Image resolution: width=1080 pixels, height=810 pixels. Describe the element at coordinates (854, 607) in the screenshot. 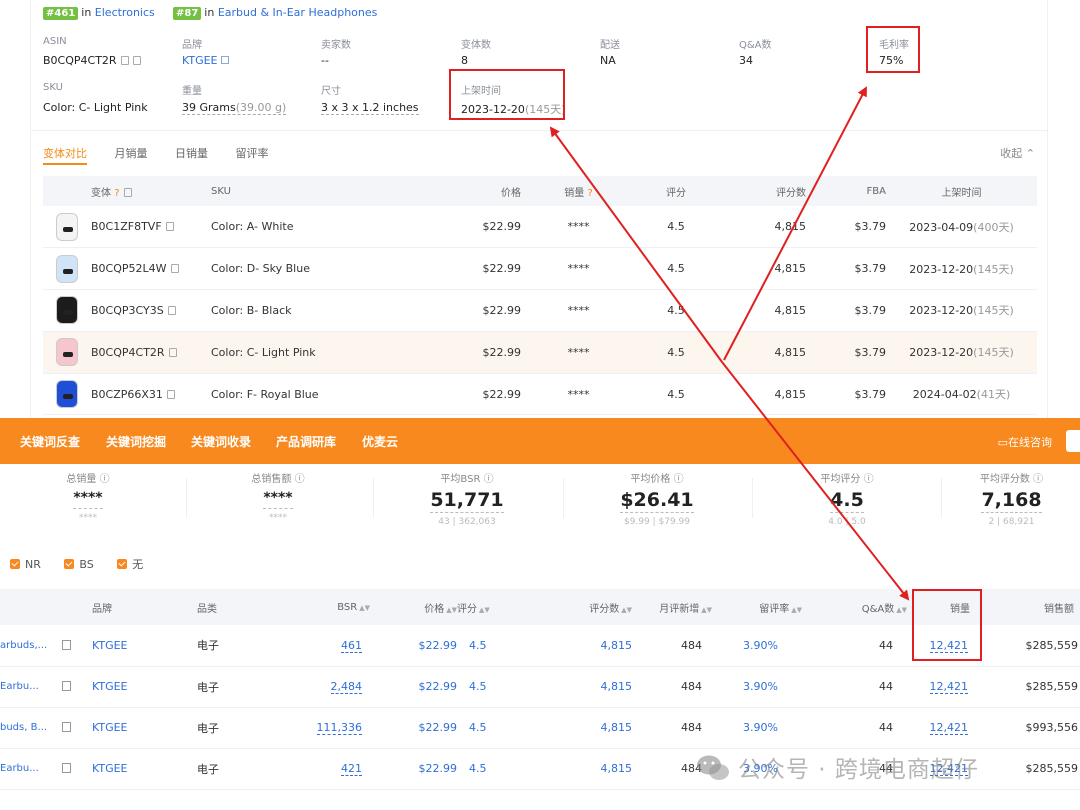

I see `header-qa: Q&A数 ▲▼` at that location.